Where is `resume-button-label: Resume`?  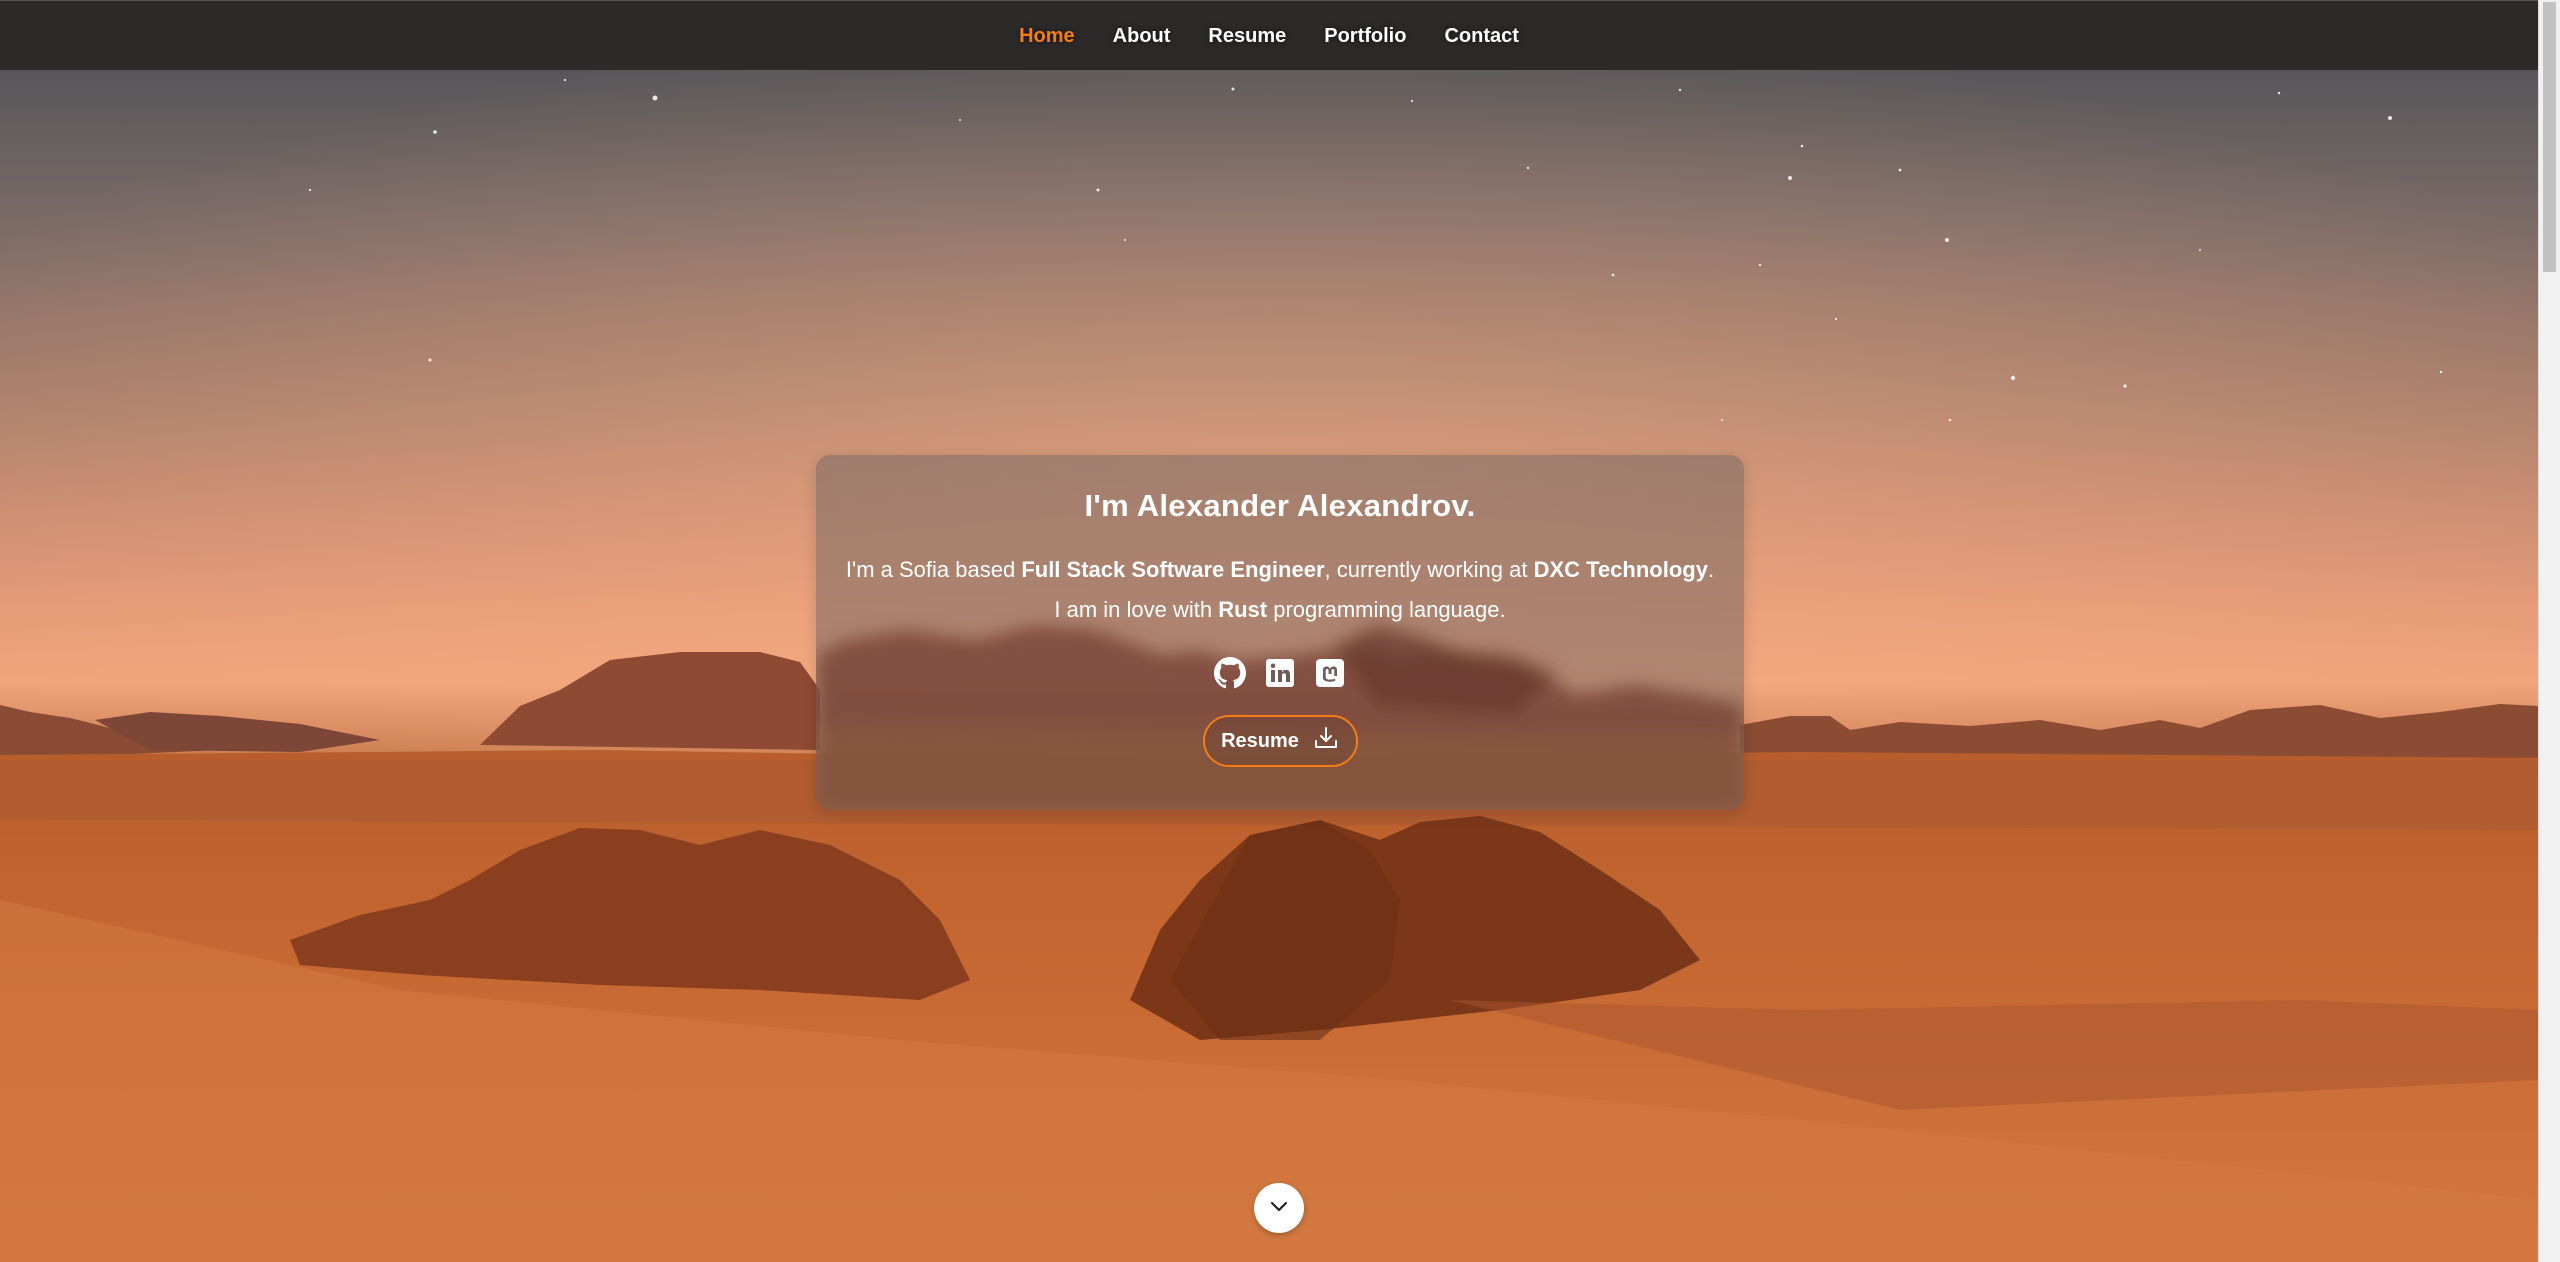
resume-button-label: Resume is located at coordinates (1260, 740).